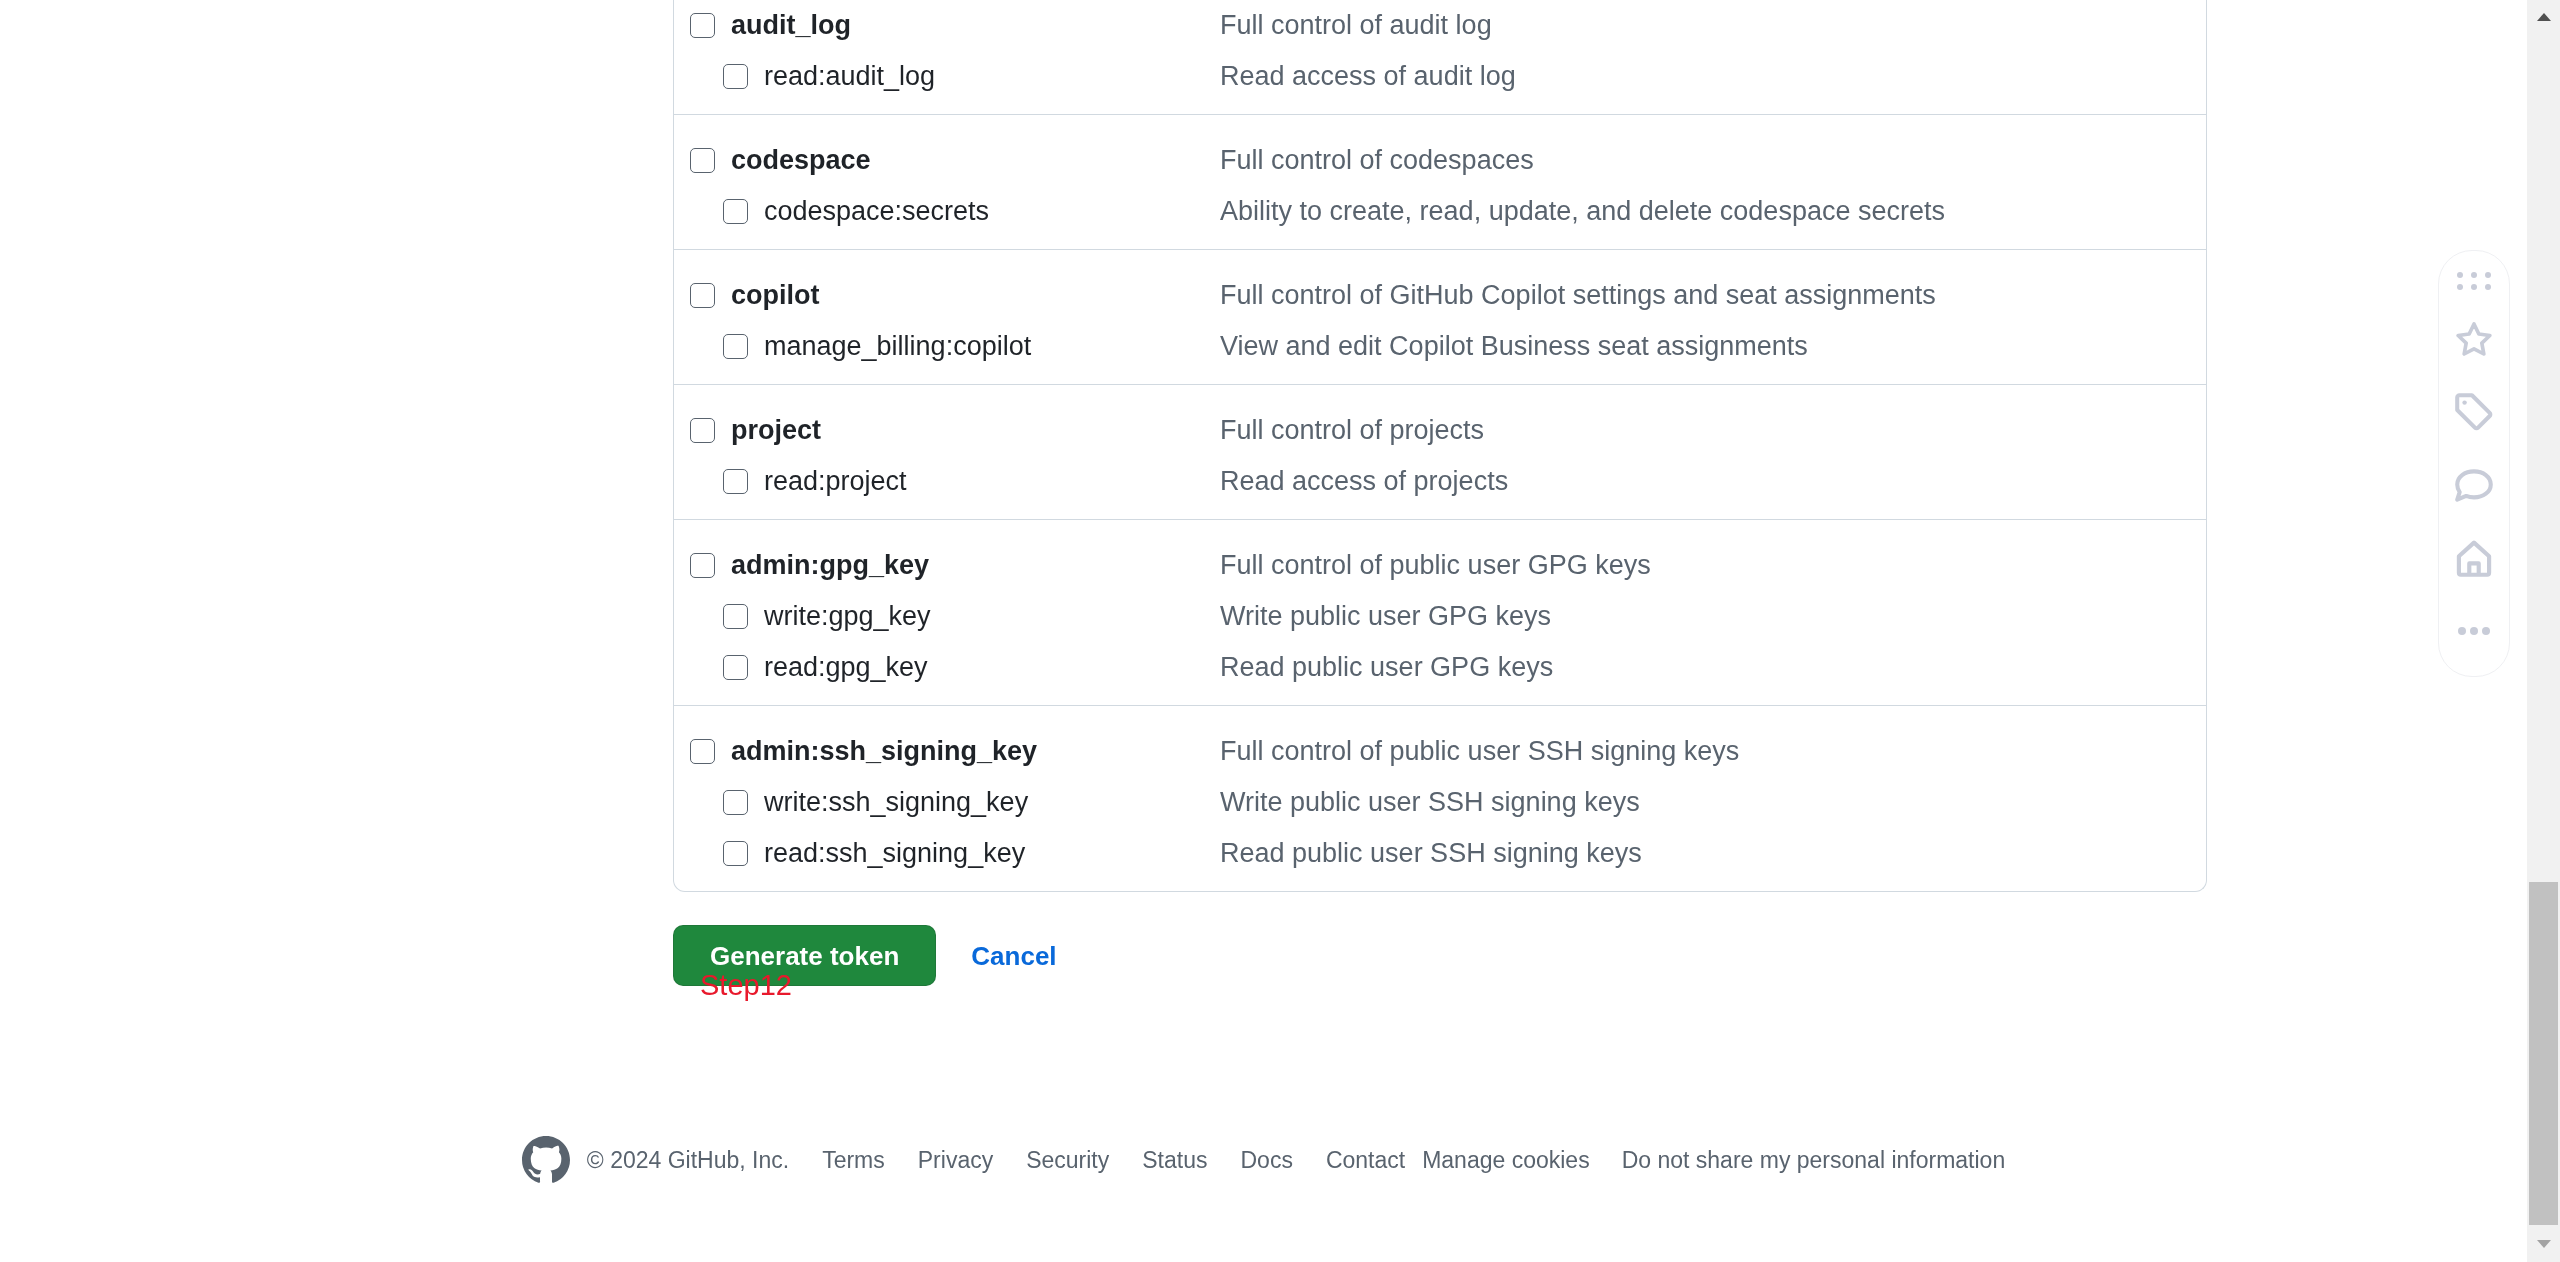  I want to click on scope-name: write:ssh_signing_key, so click(896, 802).